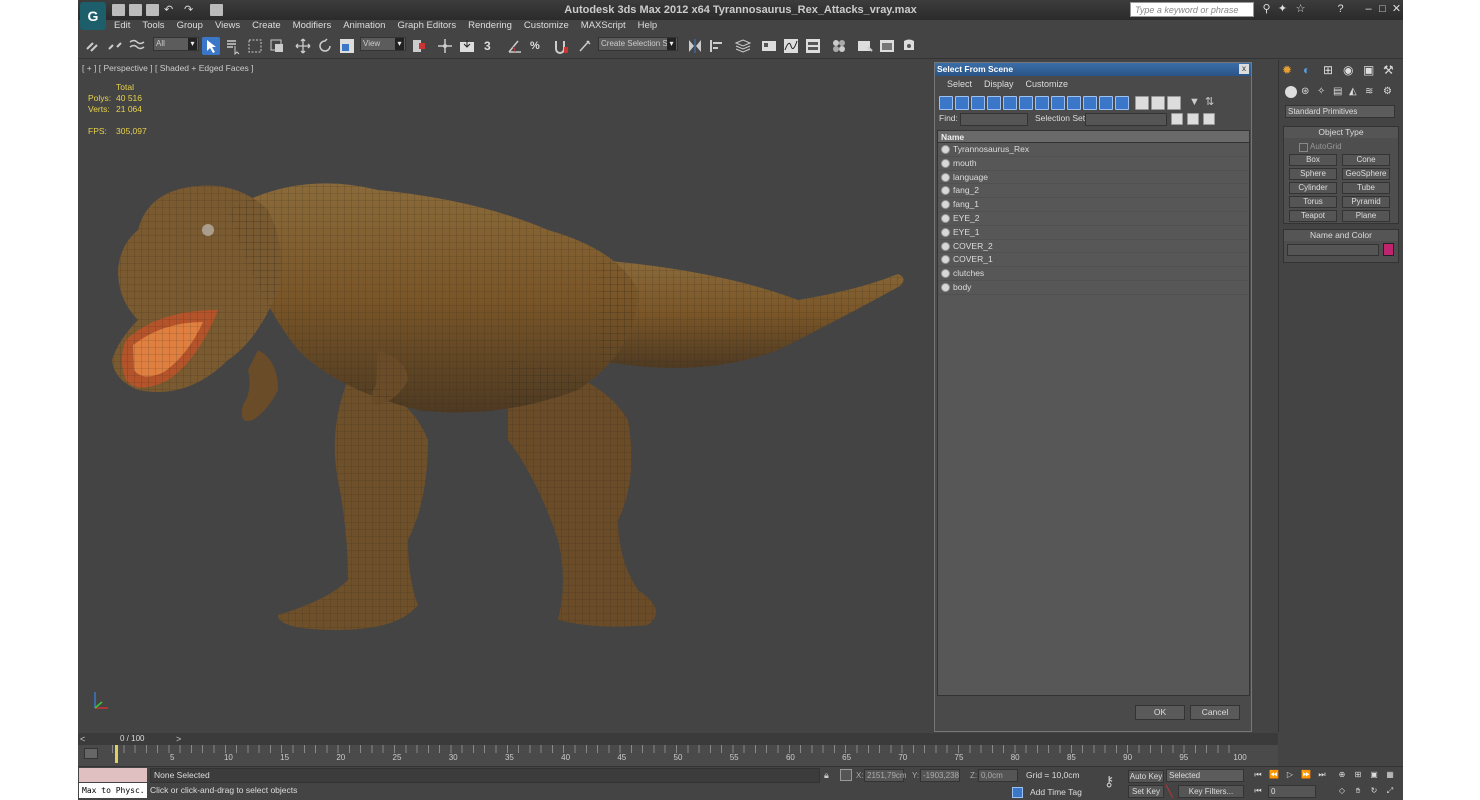  I want to click on zoom-icon: ⊕, so click(1342, 775).